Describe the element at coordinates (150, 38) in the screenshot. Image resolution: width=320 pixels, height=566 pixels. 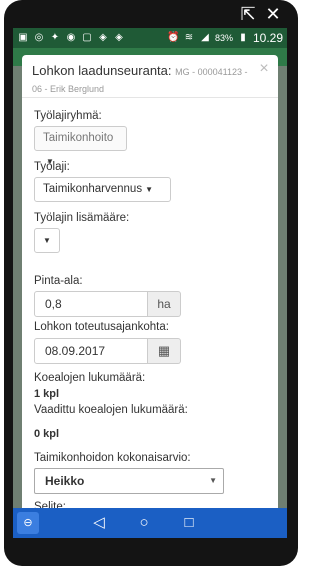
I see `status-bar: ▣ ◎ ✦ ◉ ▢ ◈ ◈ ⏰ ≋ ◢ 83% ▮ 10.29` at that location.